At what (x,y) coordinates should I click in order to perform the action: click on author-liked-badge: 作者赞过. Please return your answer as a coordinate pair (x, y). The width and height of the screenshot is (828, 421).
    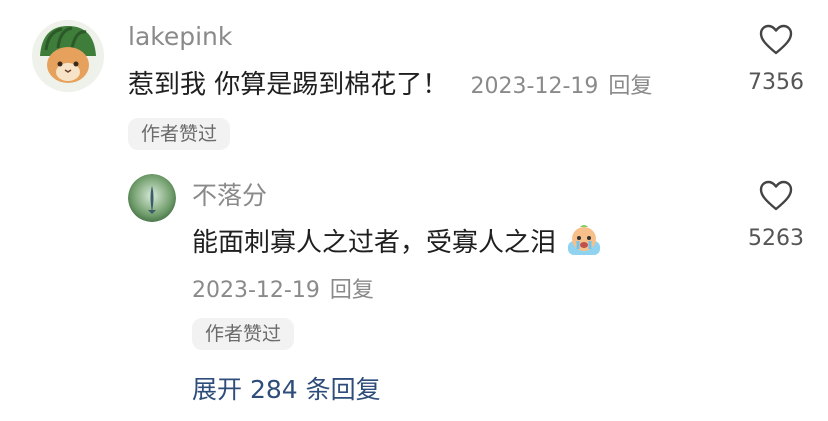
    Looking at the image, I should click on (179, 134).